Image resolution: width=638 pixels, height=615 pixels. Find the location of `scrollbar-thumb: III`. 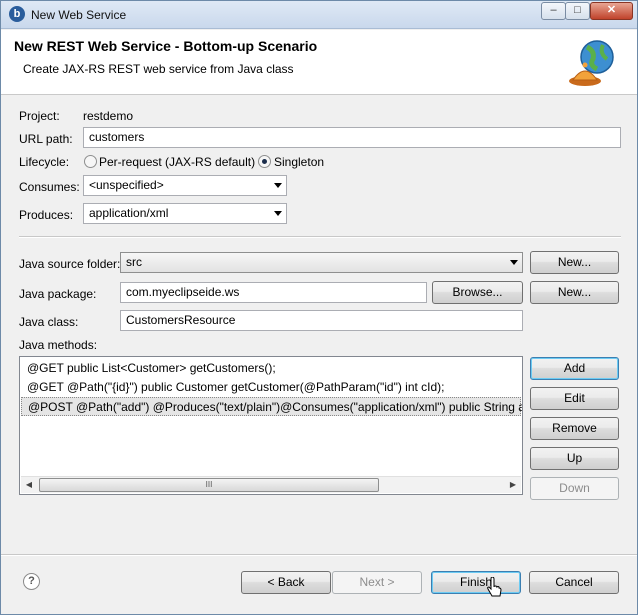

scrollbar-thumb: III is located at coordinates (209, 485).